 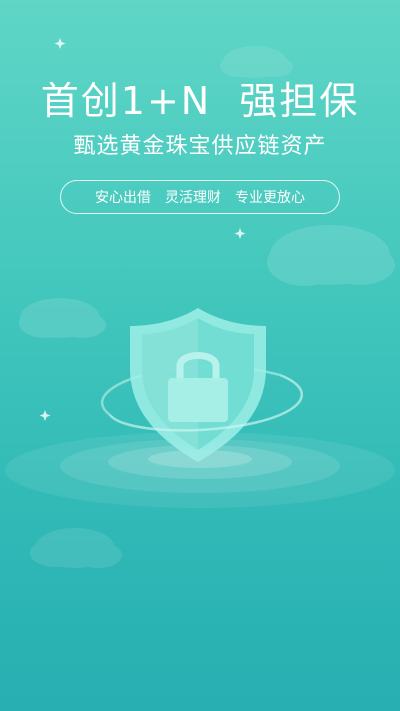 I want to click on headline-part1: 首创1+N, so click(x=126, y=101).